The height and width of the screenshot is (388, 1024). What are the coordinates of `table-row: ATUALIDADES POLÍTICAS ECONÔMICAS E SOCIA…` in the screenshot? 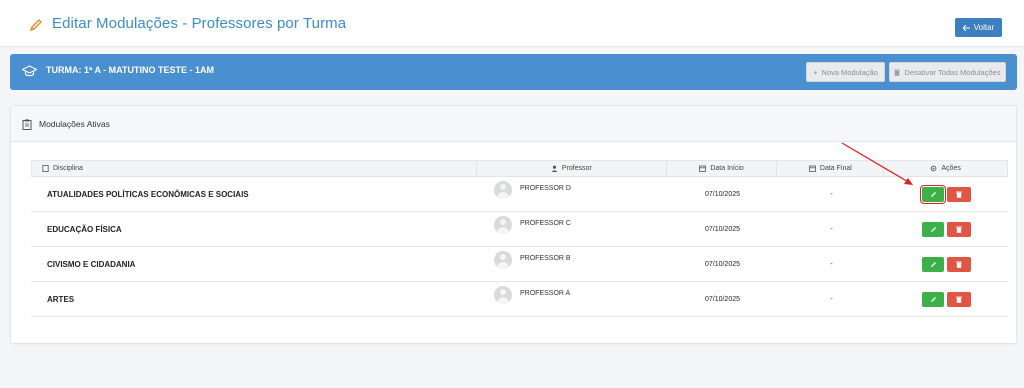 It's located at (519, 194).